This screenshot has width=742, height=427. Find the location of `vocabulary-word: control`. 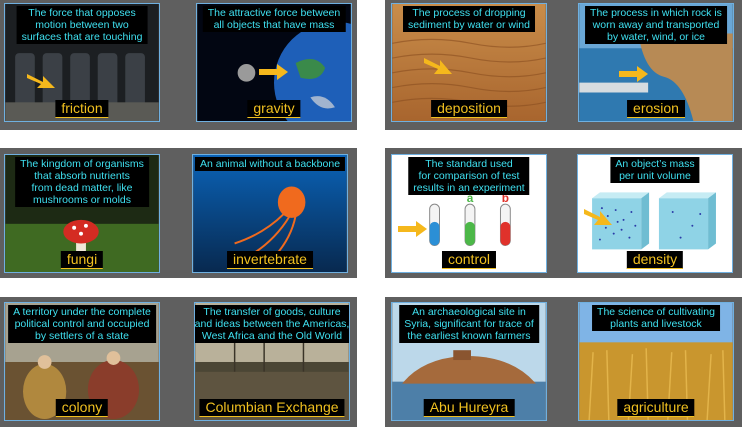

vocabulary-word: control is located at coordinates (469, 260).